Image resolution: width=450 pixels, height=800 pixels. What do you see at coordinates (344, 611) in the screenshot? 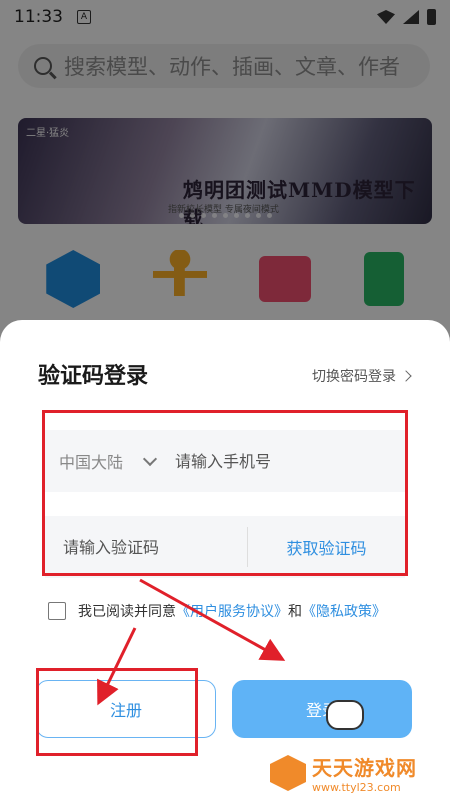
I see `privacy-link: 《隐私政策》` at bounding box center [344, 611].